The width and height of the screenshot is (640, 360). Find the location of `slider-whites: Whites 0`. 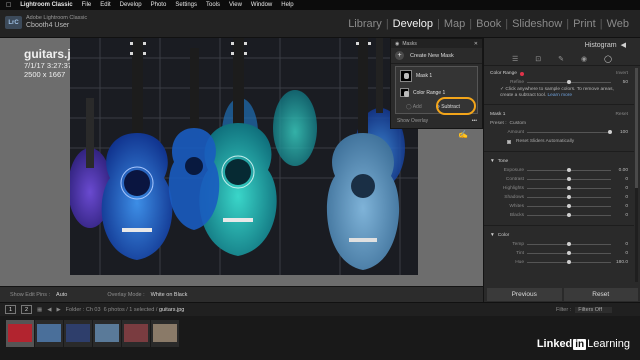

slider-whites: Whites 0 is located at coordinates (559, 206).